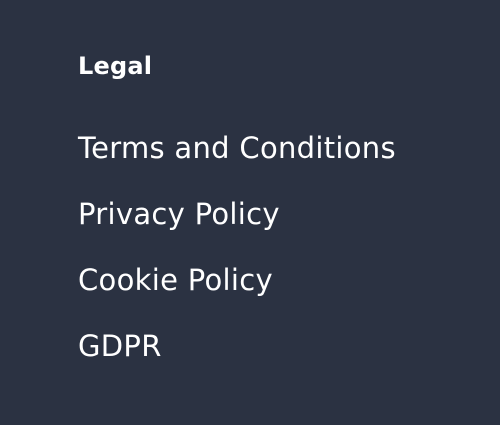 This screenshot has width=500, height=425. I want to click on list-item: Cookie Policy, so click(237, 294).